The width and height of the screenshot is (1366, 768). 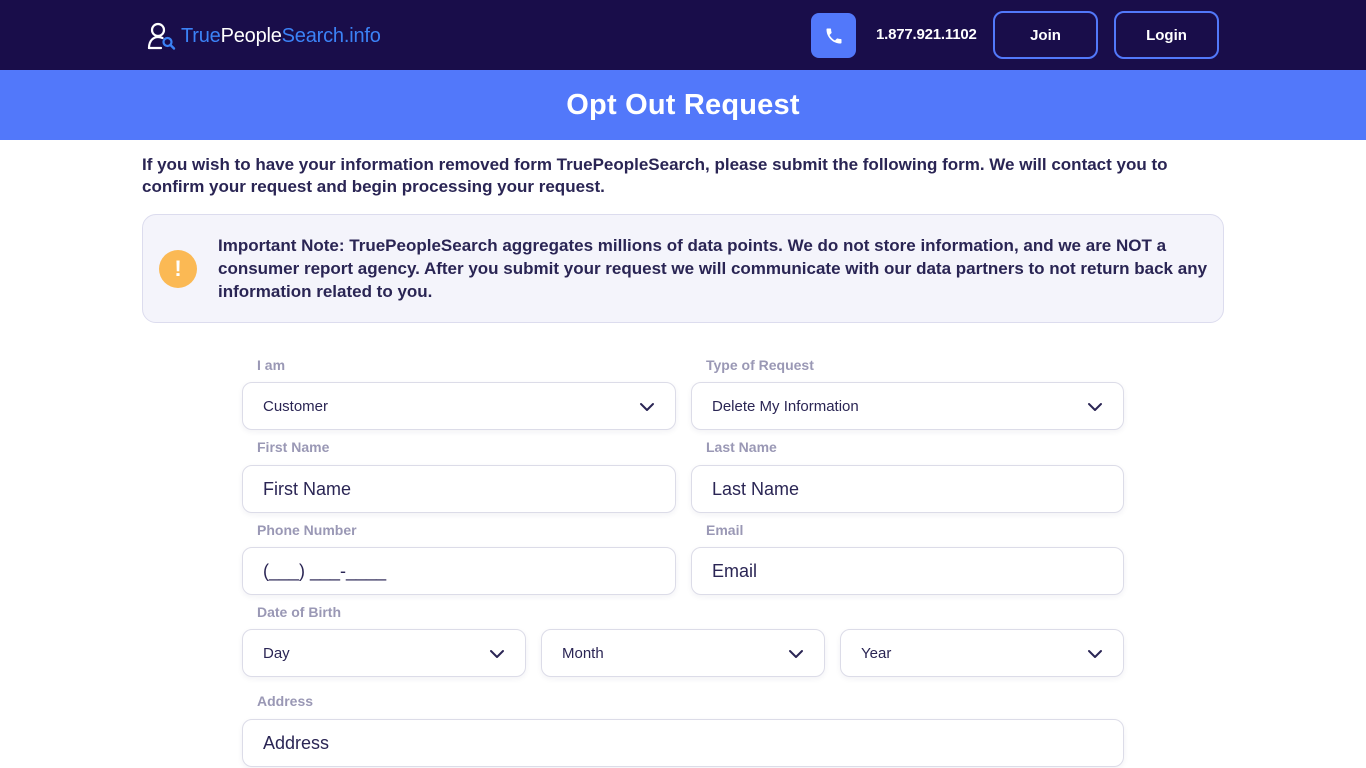 I want to click on login-button: Login, so click(x=1166, y=35).